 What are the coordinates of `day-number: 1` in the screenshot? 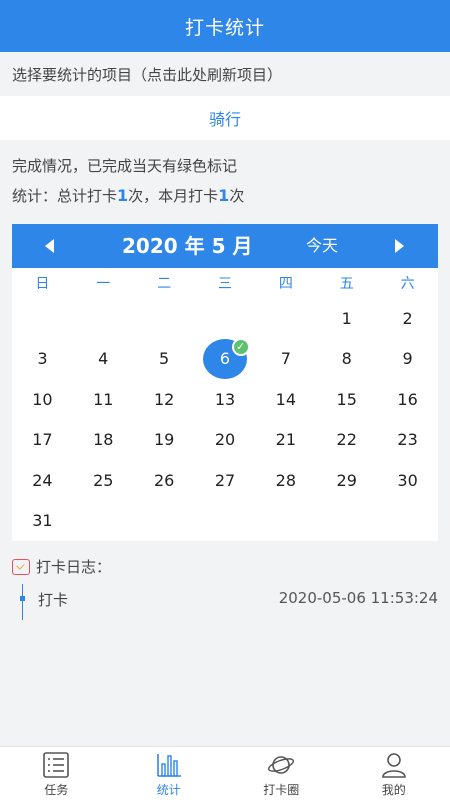 It's located at (346, 318).